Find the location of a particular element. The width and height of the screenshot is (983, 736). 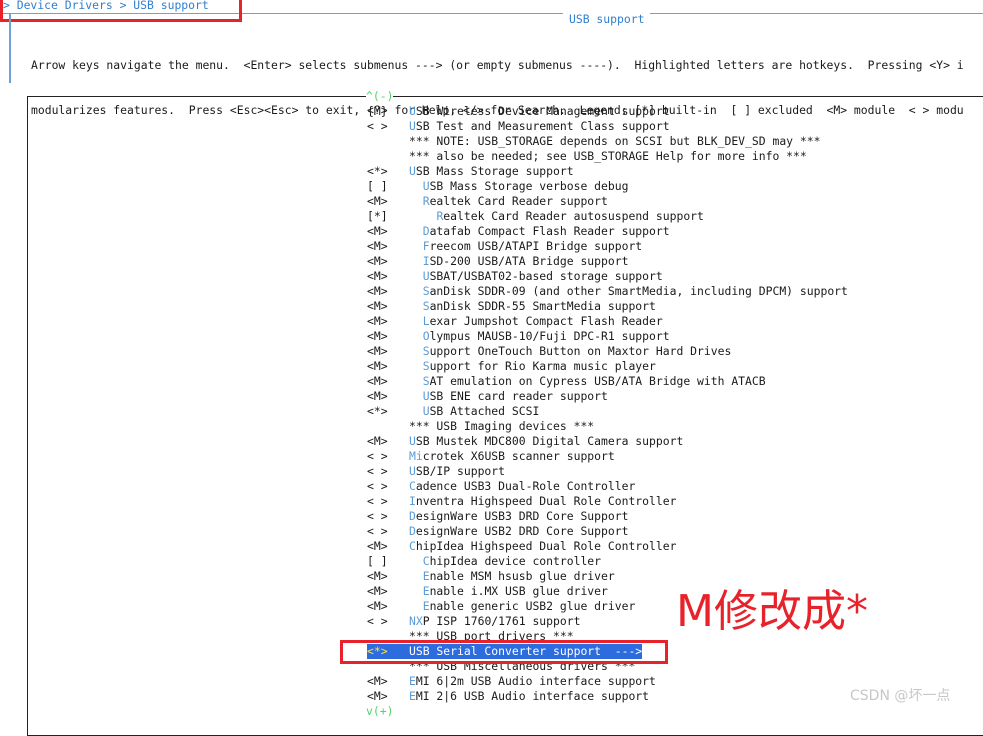

menu-item: <M> USBAT/USBAT02-based storage support is located at coordinates (515, 276).